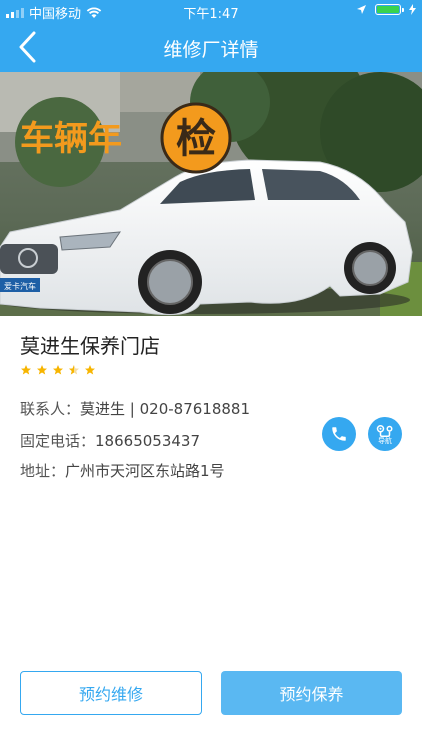  Describe the element at coordinates (384, 430) in the screenshot. I see `navigation-icon` at that location.